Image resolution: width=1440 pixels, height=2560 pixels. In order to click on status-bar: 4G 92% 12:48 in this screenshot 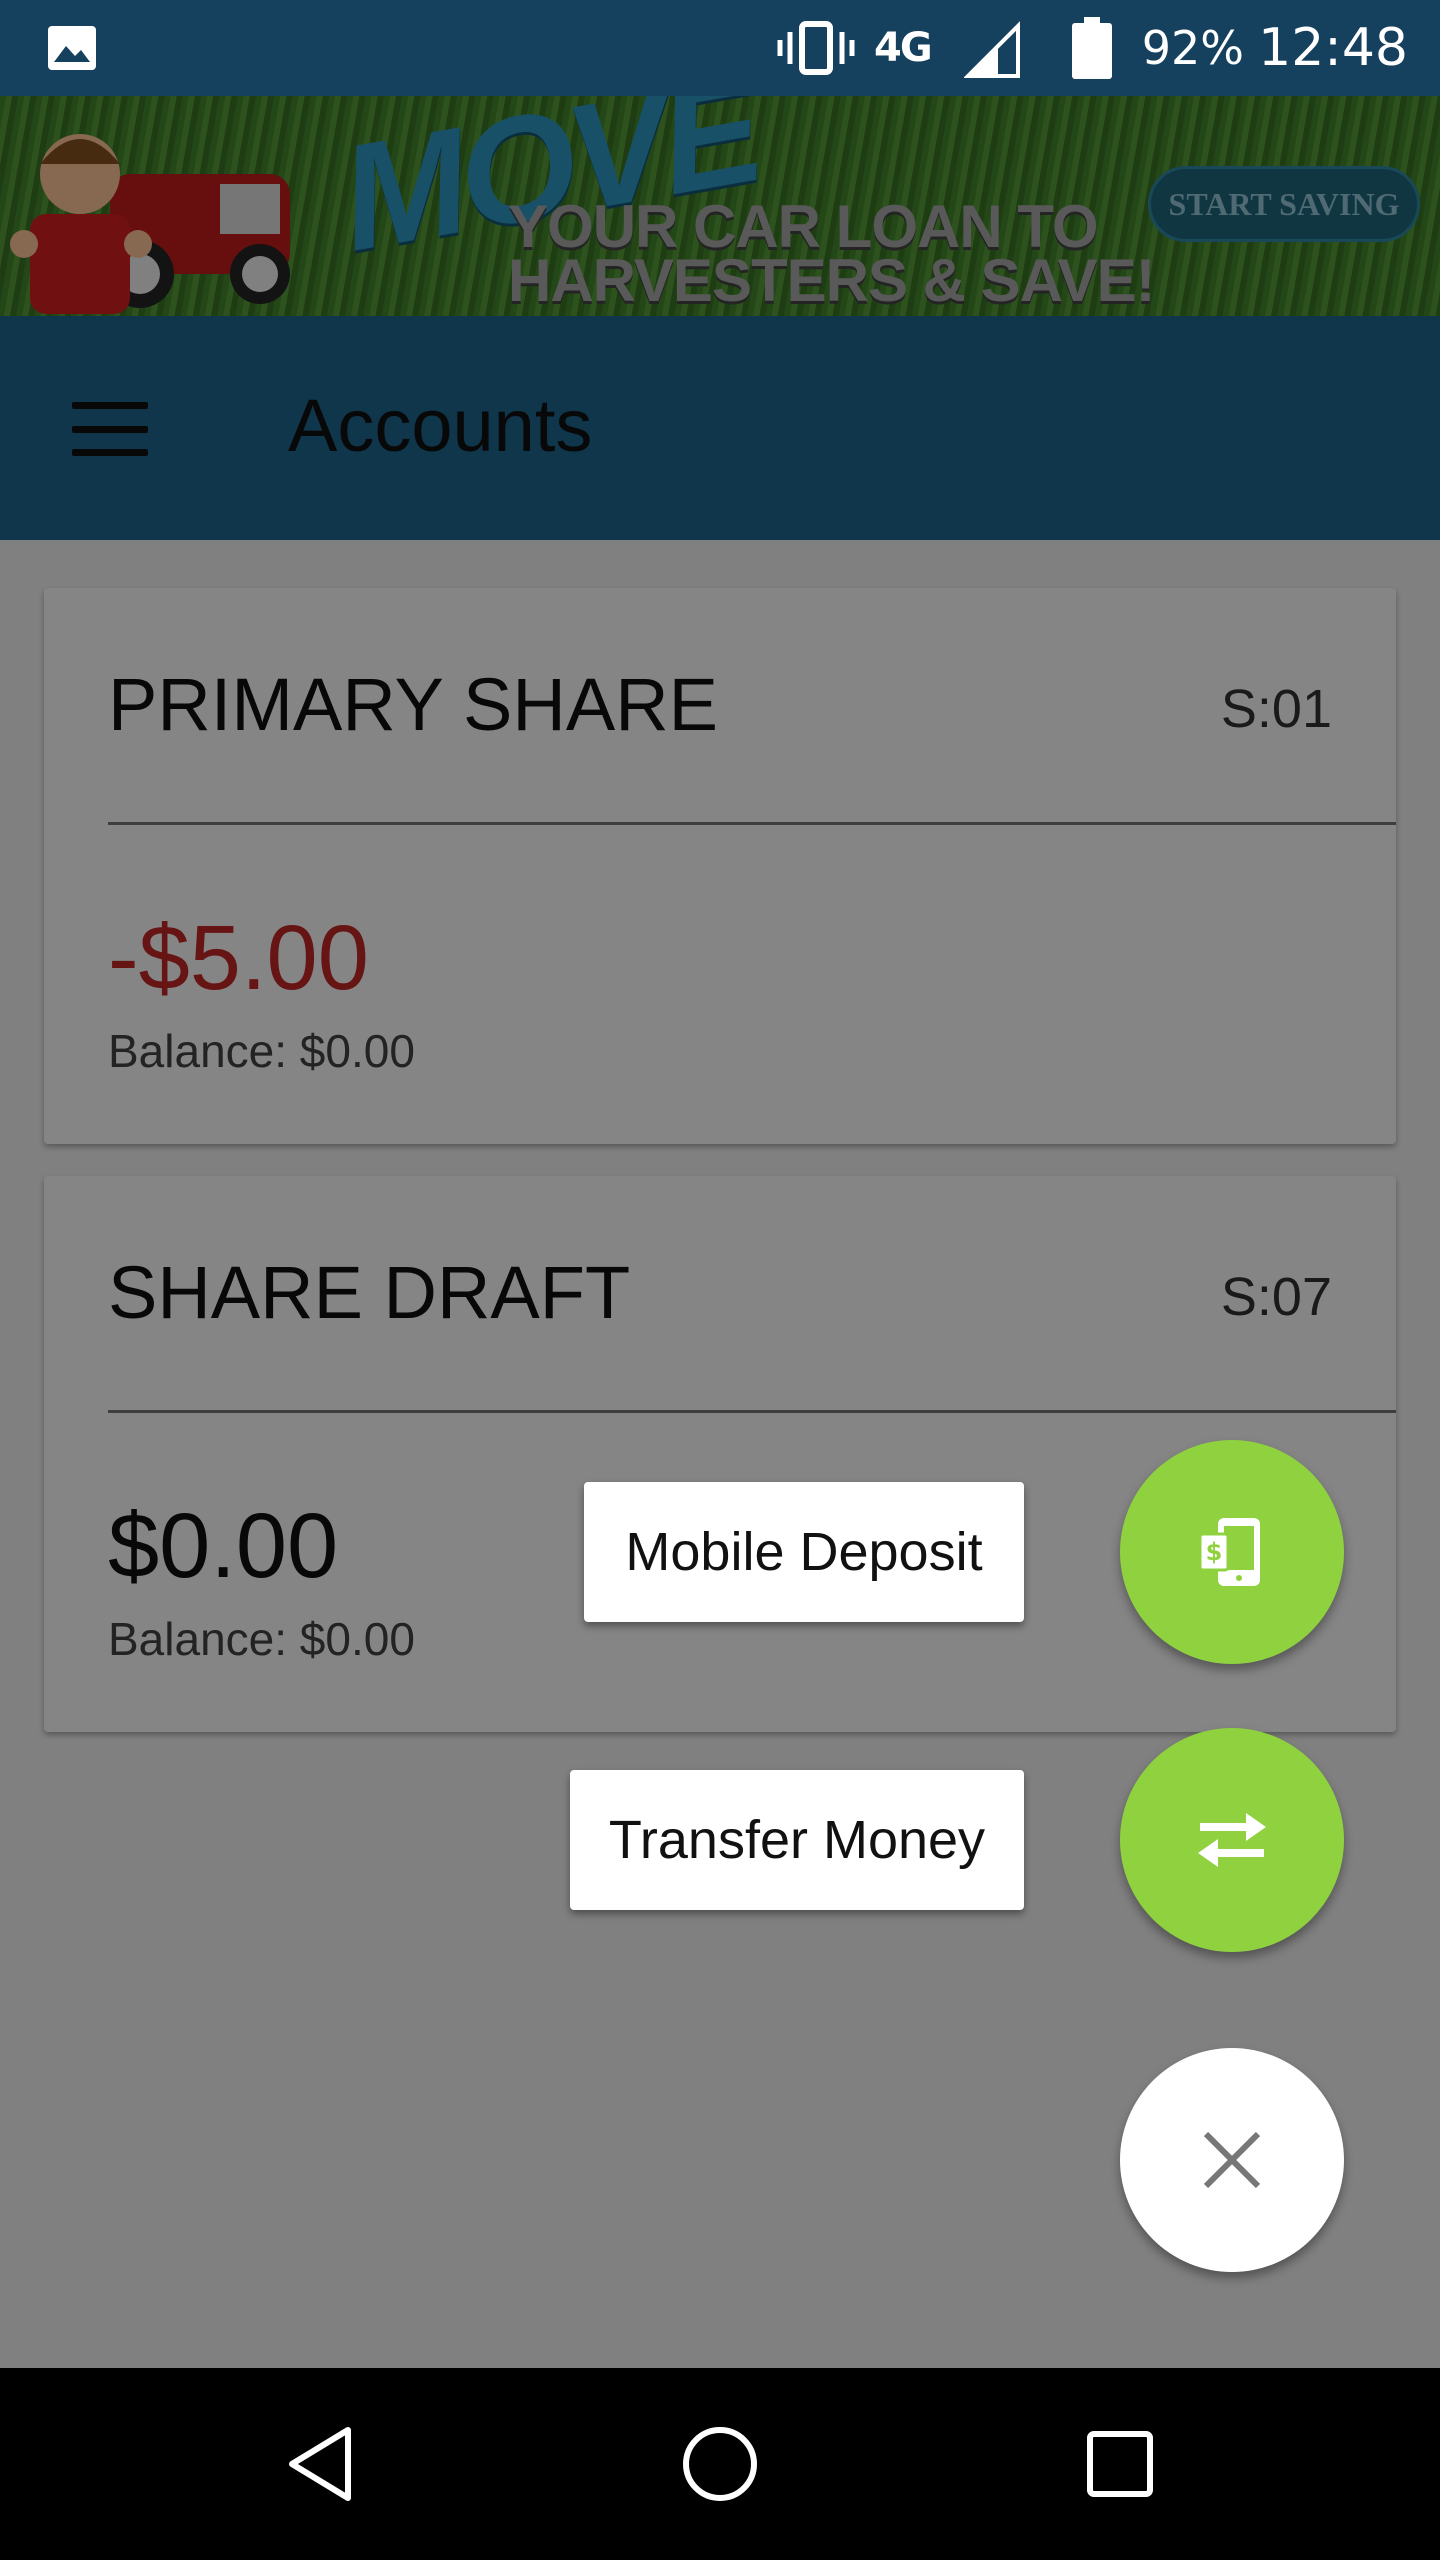, I will do `click(720, 48)`.